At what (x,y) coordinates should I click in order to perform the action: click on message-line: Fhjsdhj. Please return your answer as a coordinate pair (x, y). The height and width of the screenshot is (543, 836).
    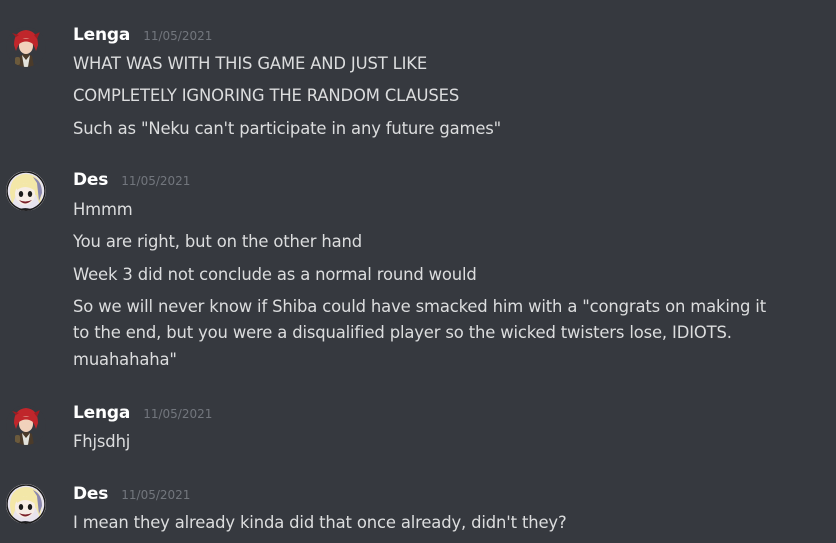
    Looking at the image, I should click on (102, 441).